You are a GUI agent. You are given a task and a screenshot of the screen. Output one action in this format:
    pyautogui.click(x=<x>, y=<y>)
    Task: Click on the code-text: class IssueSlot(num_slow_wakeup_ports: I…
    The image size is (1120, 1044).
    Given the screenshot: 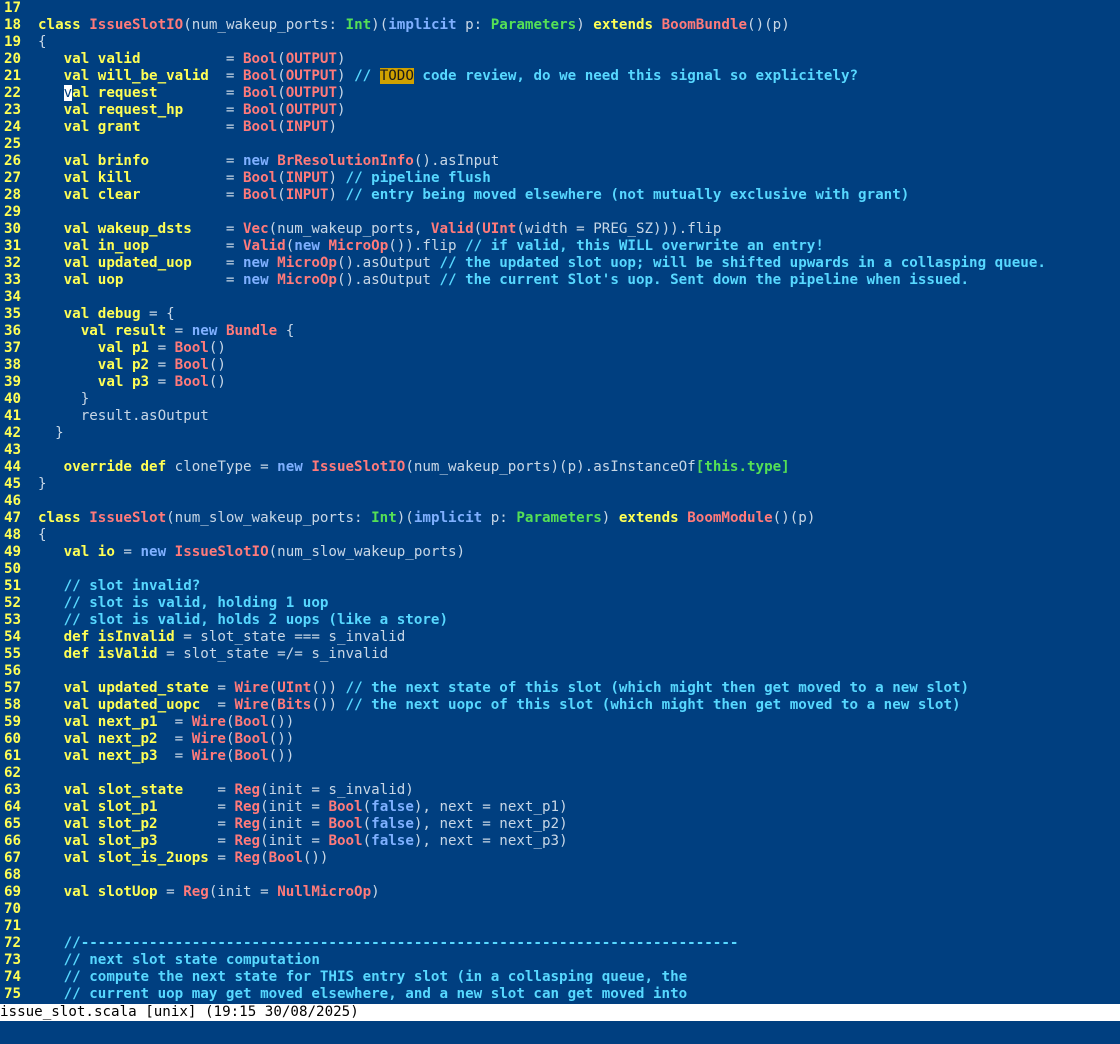 What is the action you would take?
    pyautogui.click(x=426, y=518)
    